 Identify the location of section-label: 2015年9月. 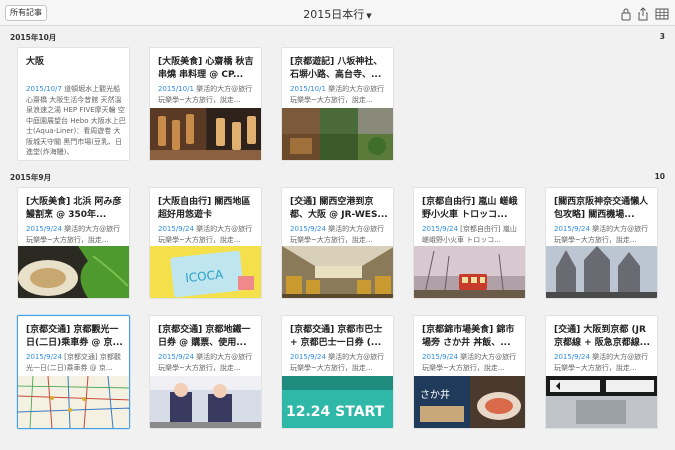
(31, 177).